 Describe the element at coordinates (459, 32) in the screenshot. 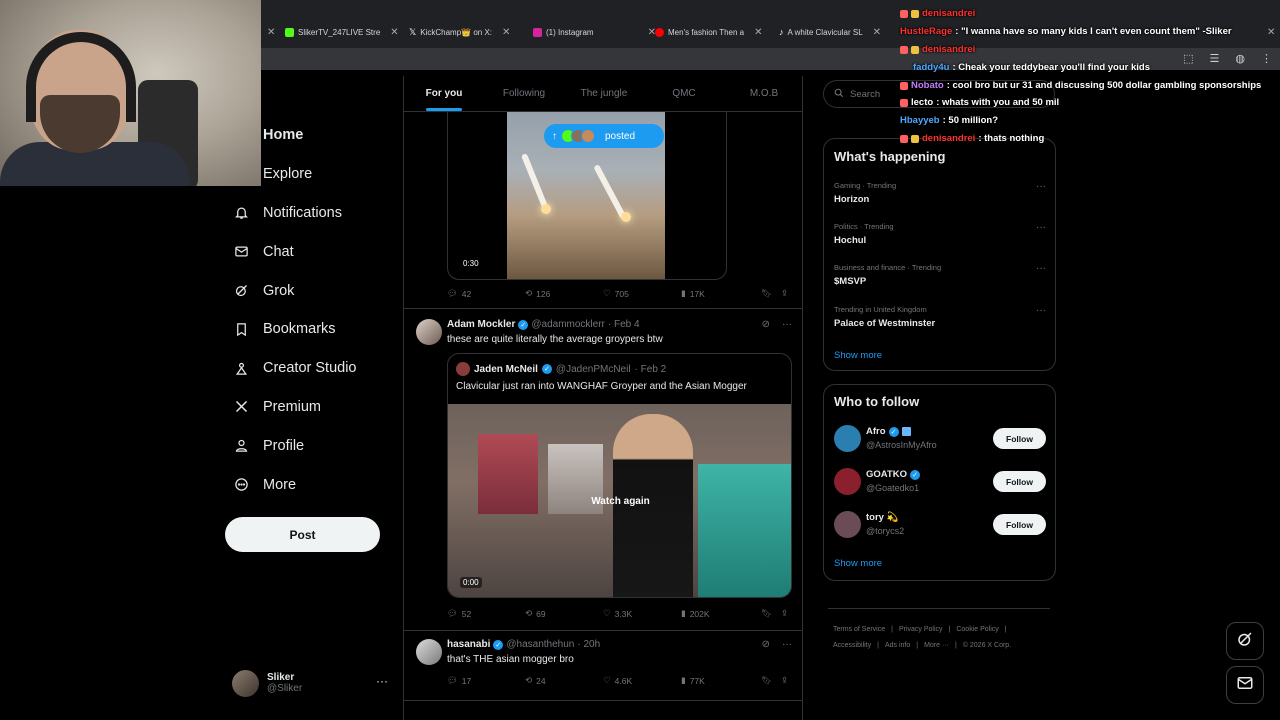

I see `browser-tab: 𝕏 KickChamp👑 on X: ✕` at that location.